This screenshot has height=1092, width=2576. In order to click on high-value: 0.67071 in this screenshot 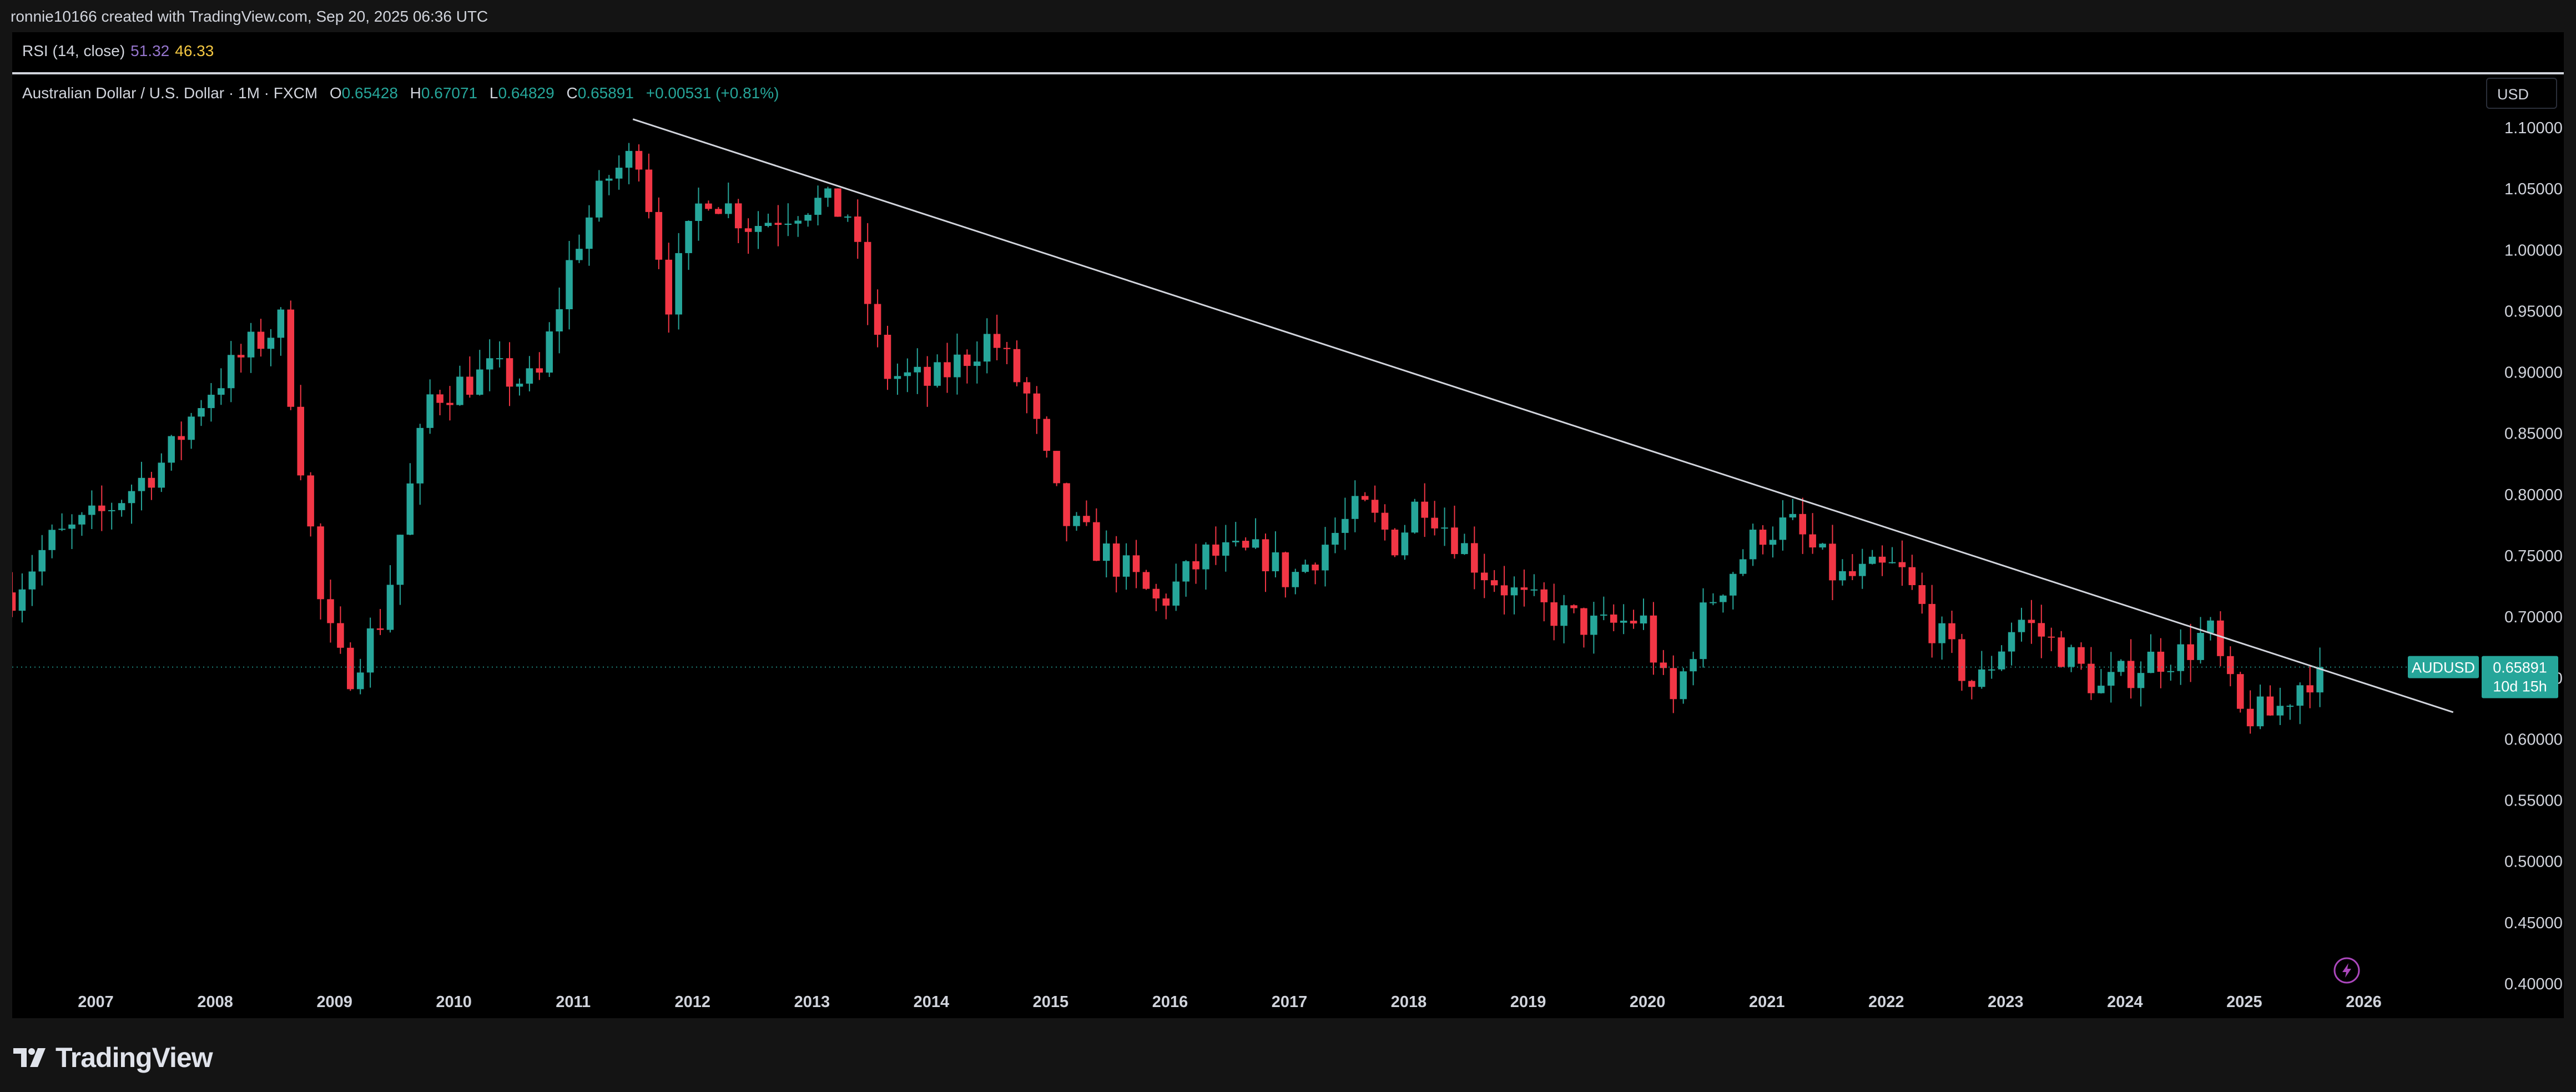, I will do `click(450, 93)`.